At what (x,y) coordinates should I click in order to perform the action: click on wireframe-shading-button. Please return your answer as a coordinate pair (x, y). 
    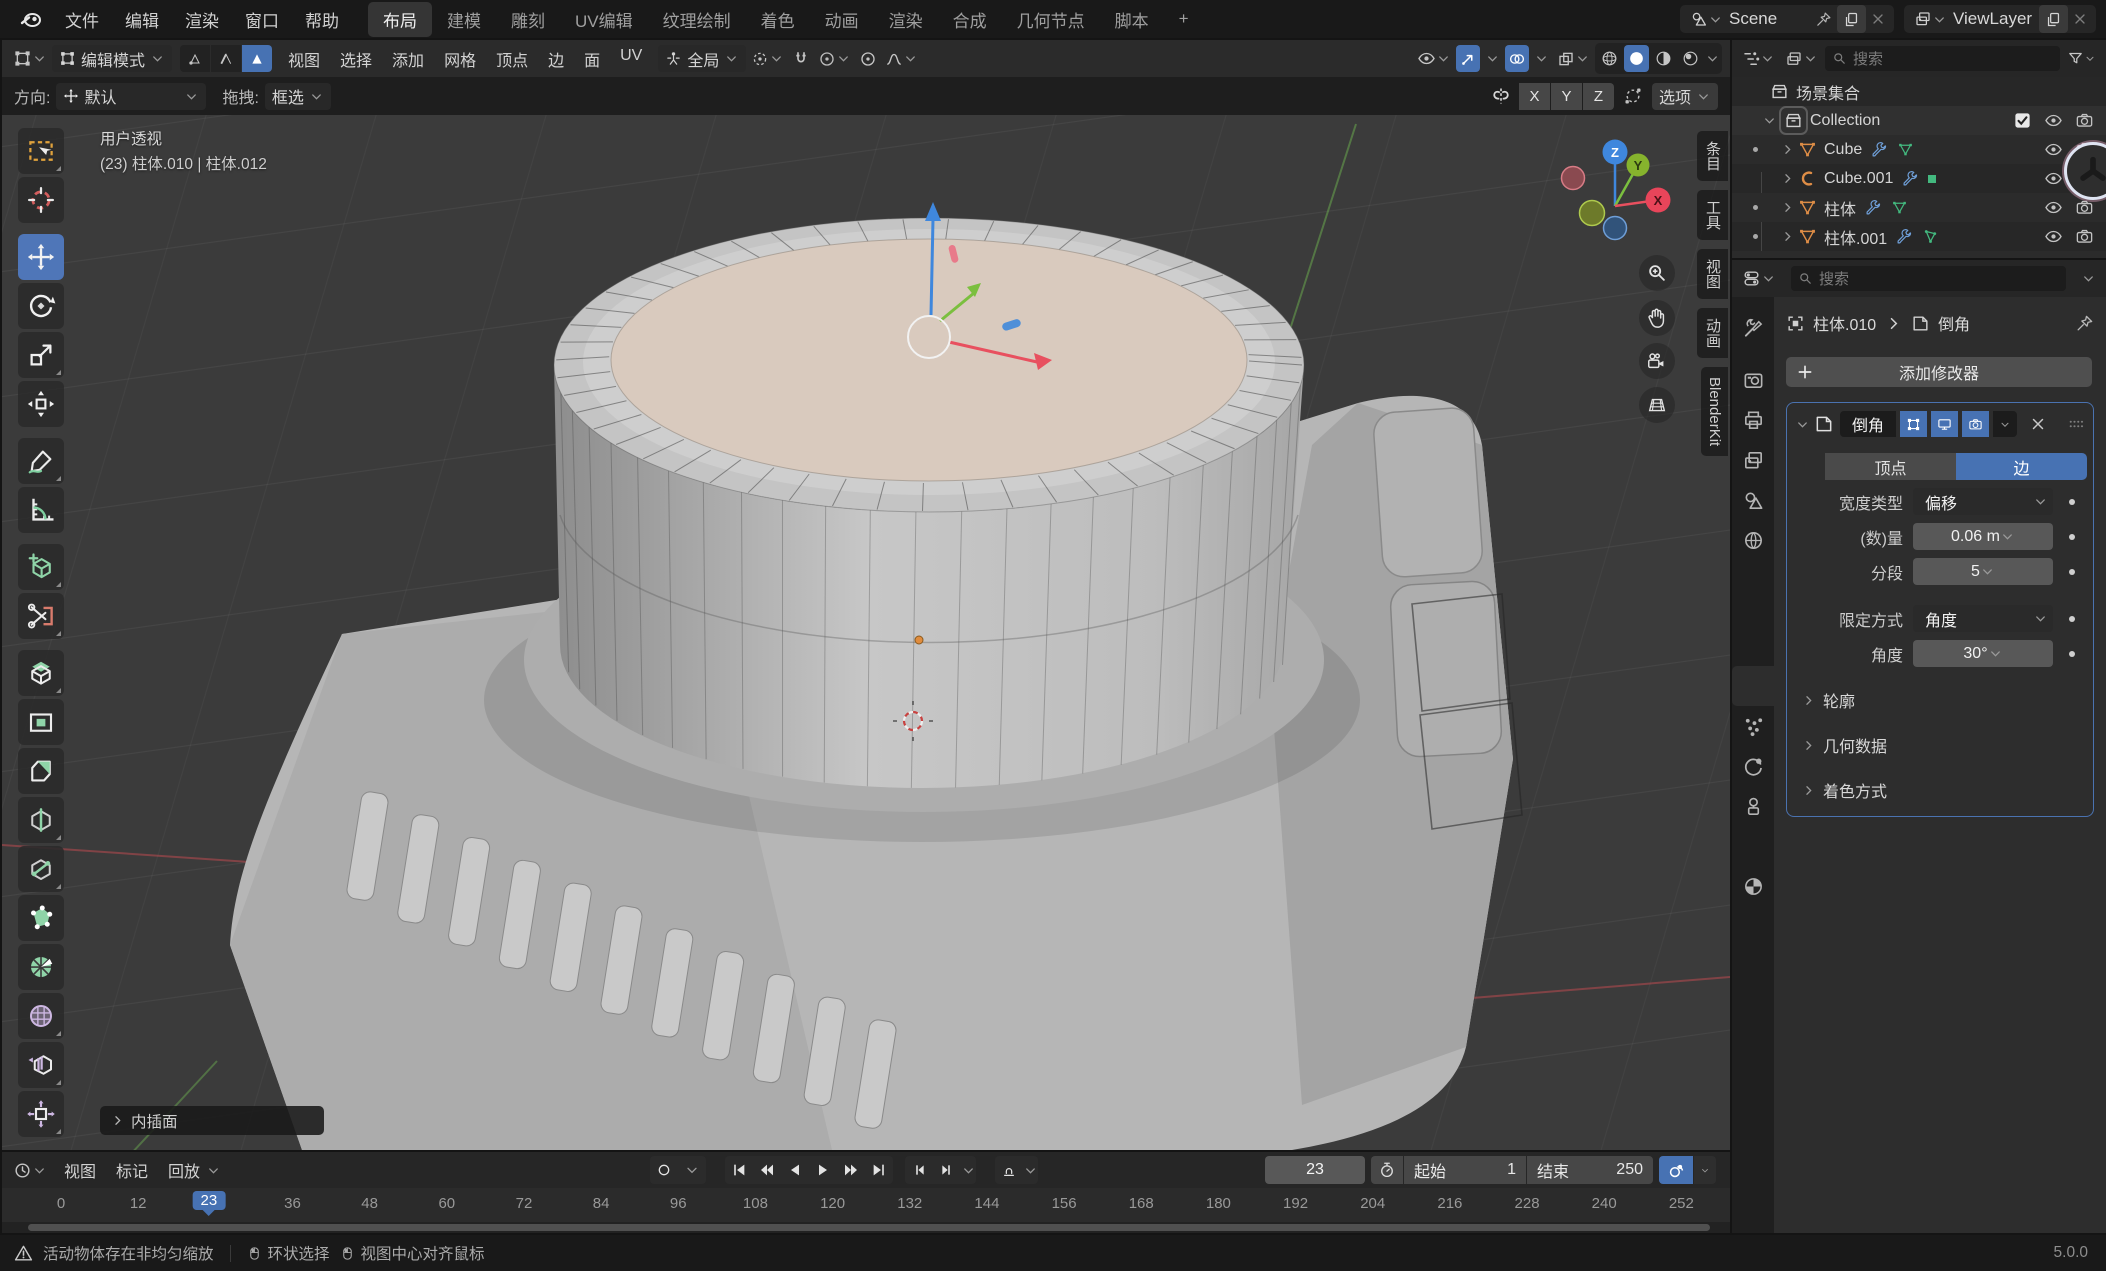
    Looking at the image, I should click on (1609, 58).